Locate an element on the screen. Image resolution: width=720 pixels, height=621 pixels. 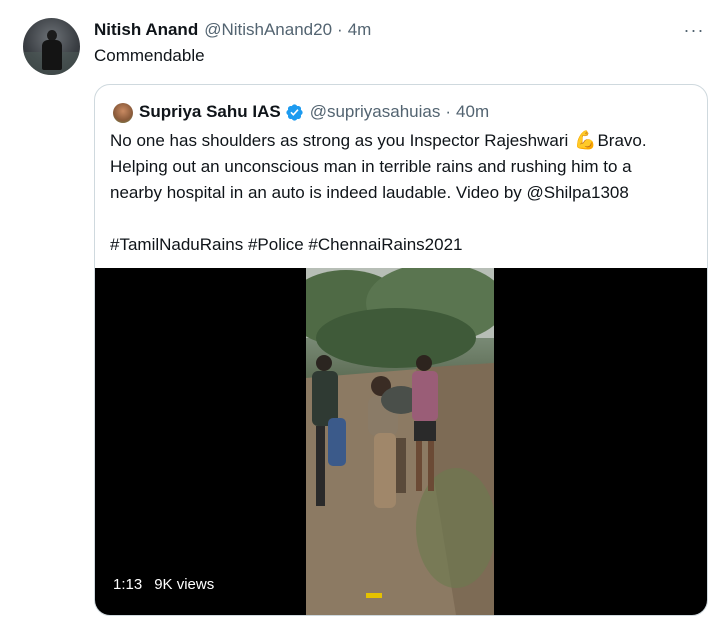
author-name: Nitish Anand is located at coordinates (146, 30).